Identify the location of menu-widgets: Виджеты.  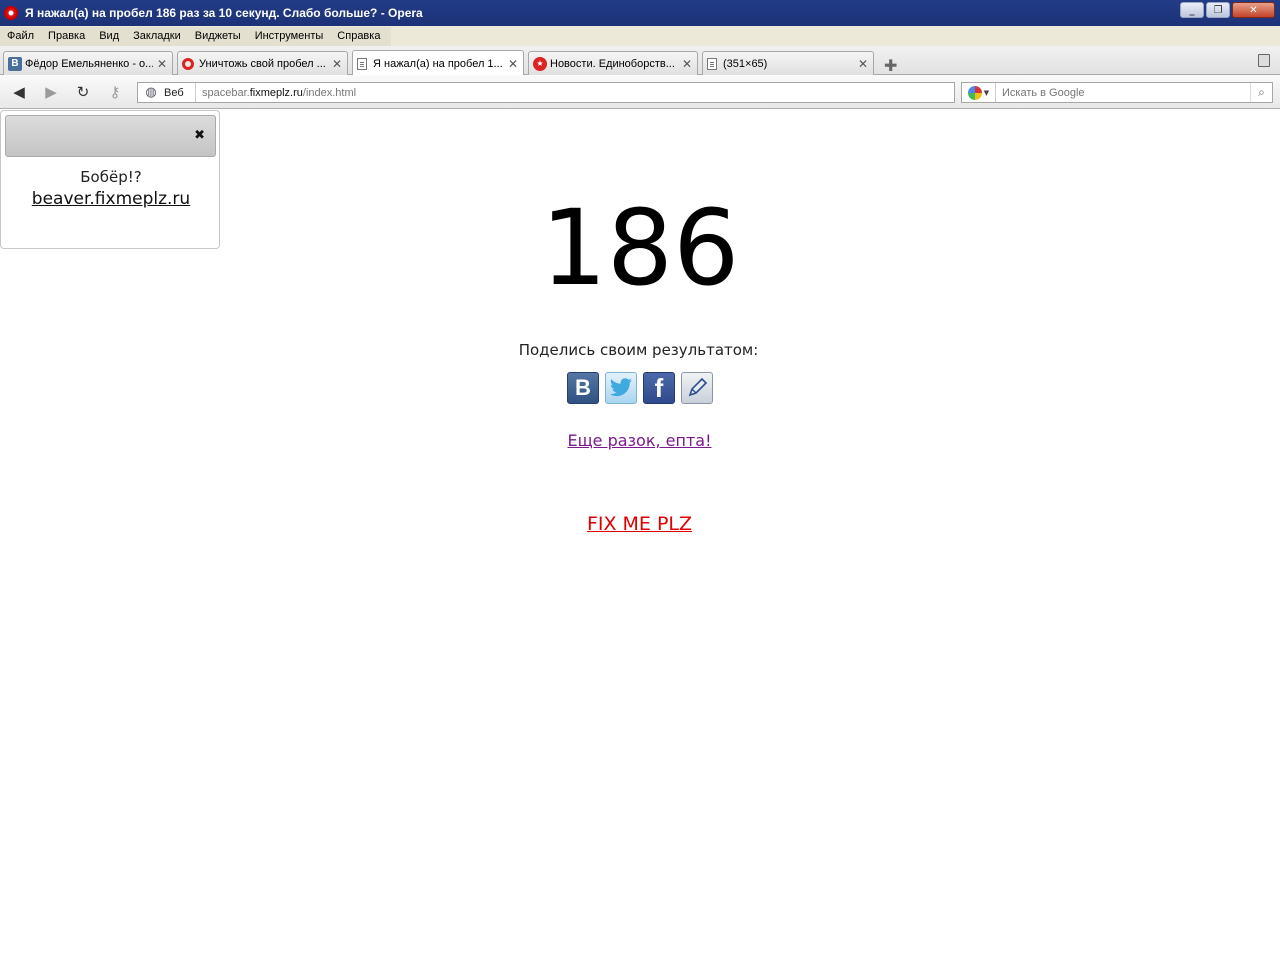
(218, 36).